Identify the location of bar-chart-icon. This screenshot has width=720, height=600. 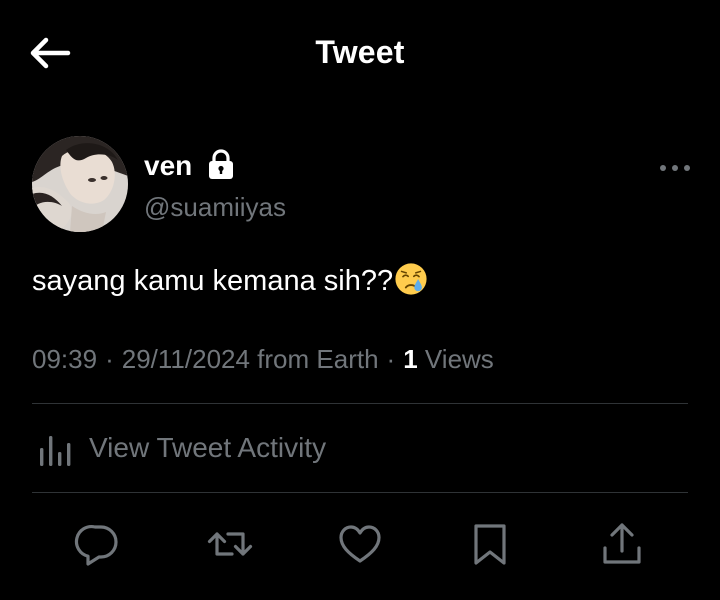
(55, 451).